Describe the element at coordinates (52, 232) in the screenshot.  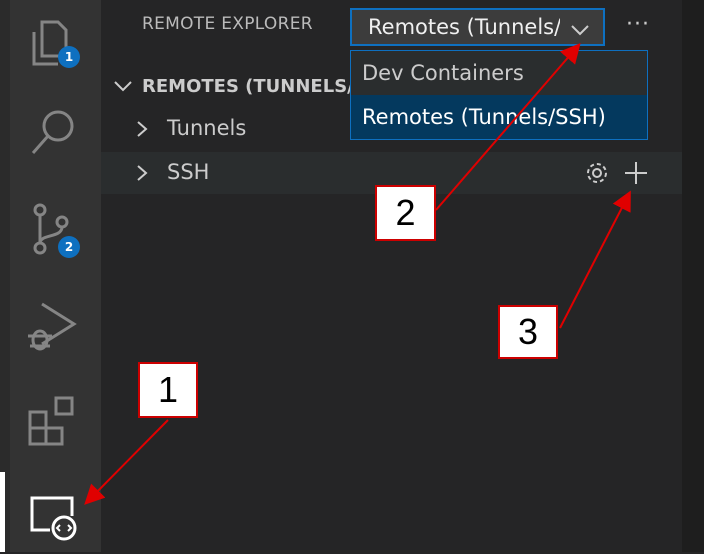
I see `source-control-icon: 2` at that location.